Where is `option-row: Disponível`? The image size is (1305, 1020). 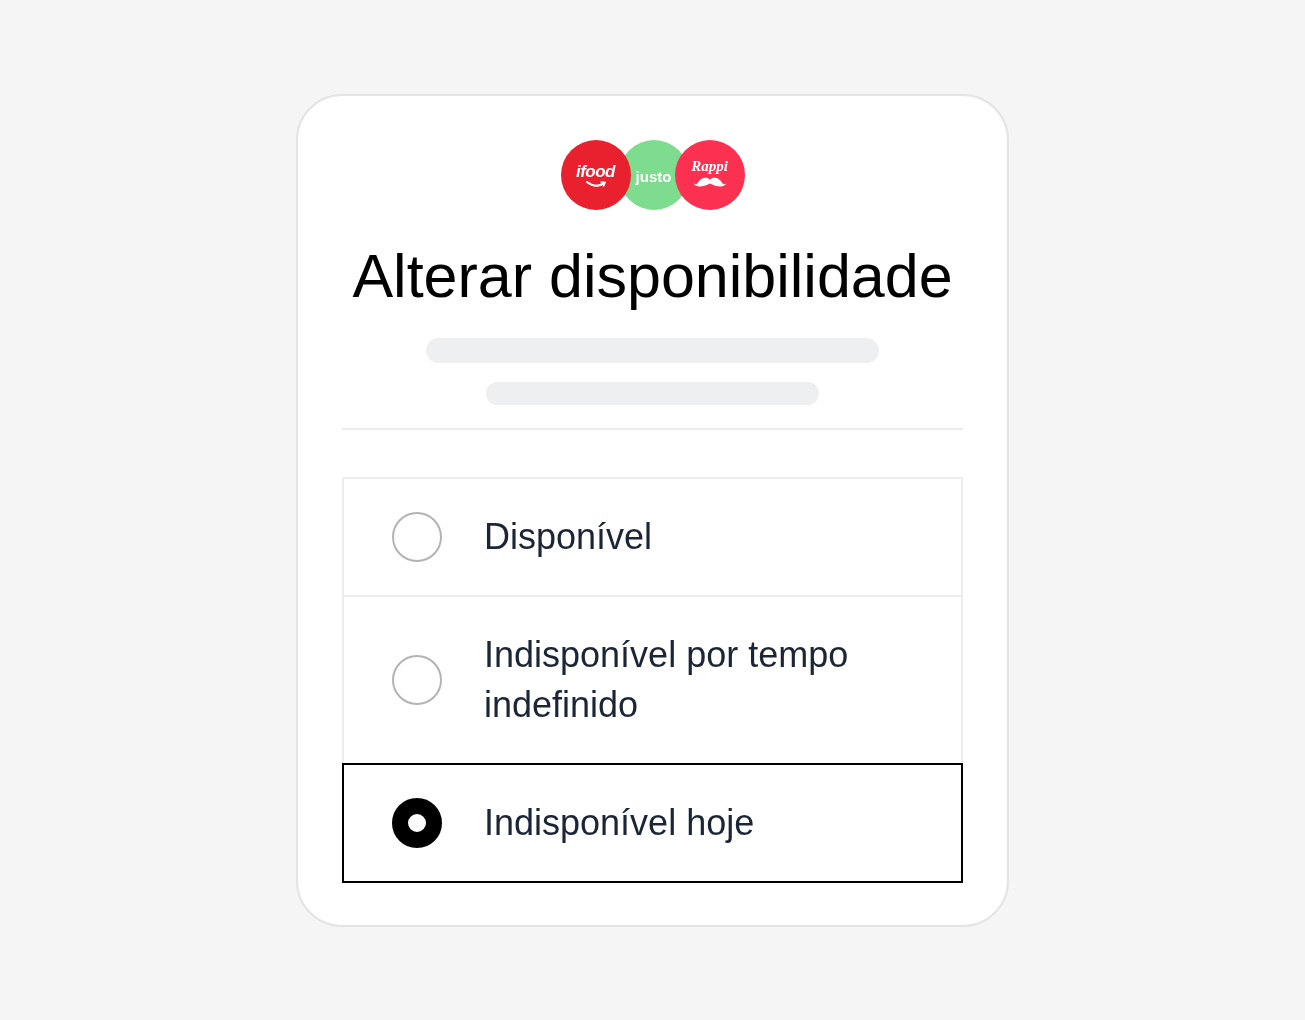 option-row: Disponível is located at coordinates (652, 537).